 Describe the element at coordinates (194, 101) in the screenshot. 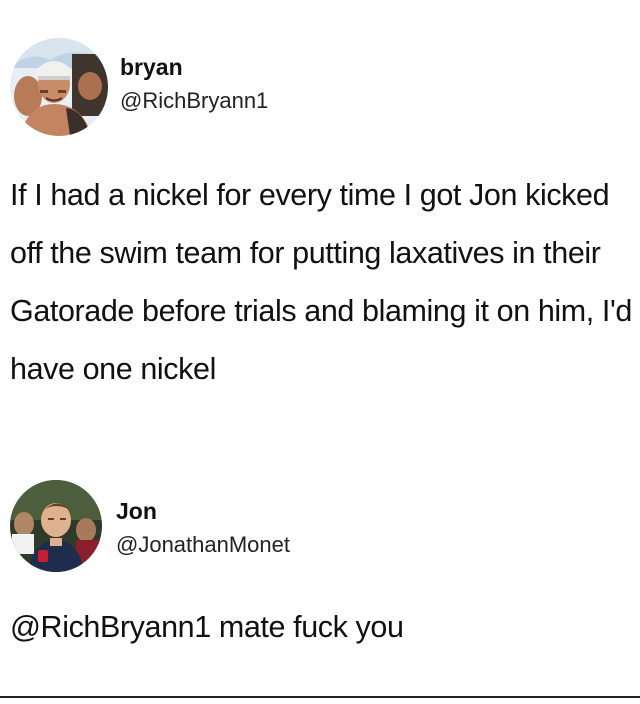

I see `bryan-handle: @RichBryann1` at that location.